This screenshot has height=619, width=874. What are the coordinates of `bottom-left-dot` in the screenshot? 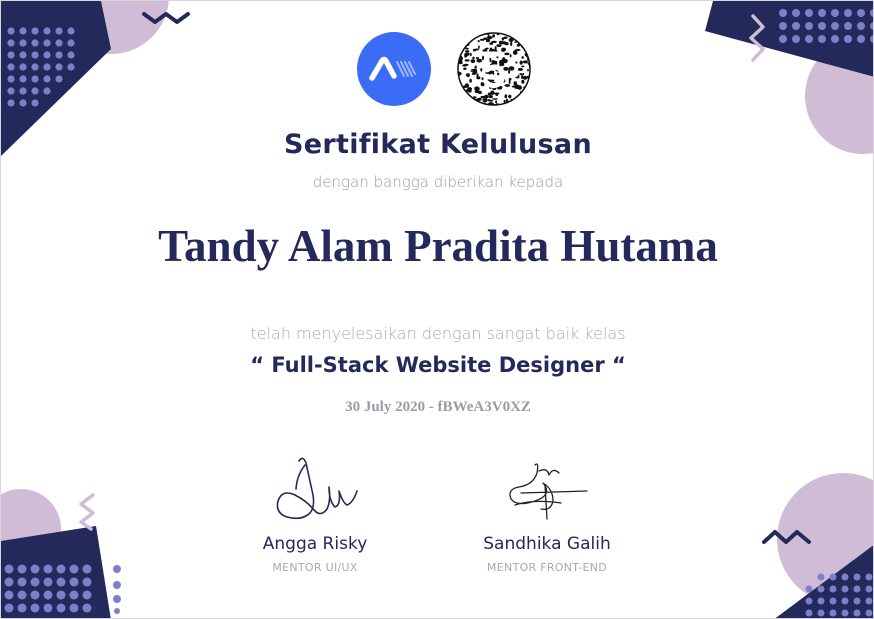 It's located at (117, 585).